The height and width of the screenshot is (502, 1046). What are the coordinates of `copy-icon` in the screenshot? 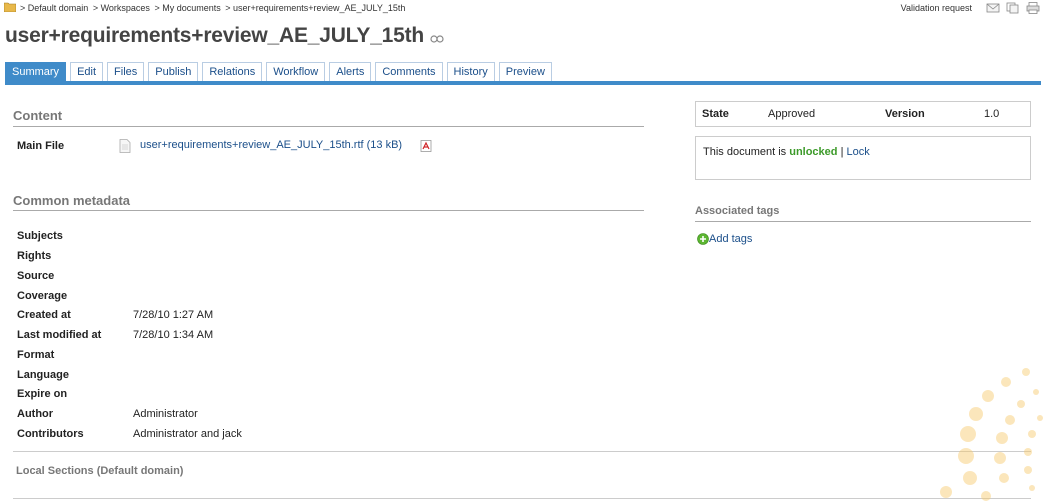 It's located at (1013, 8).